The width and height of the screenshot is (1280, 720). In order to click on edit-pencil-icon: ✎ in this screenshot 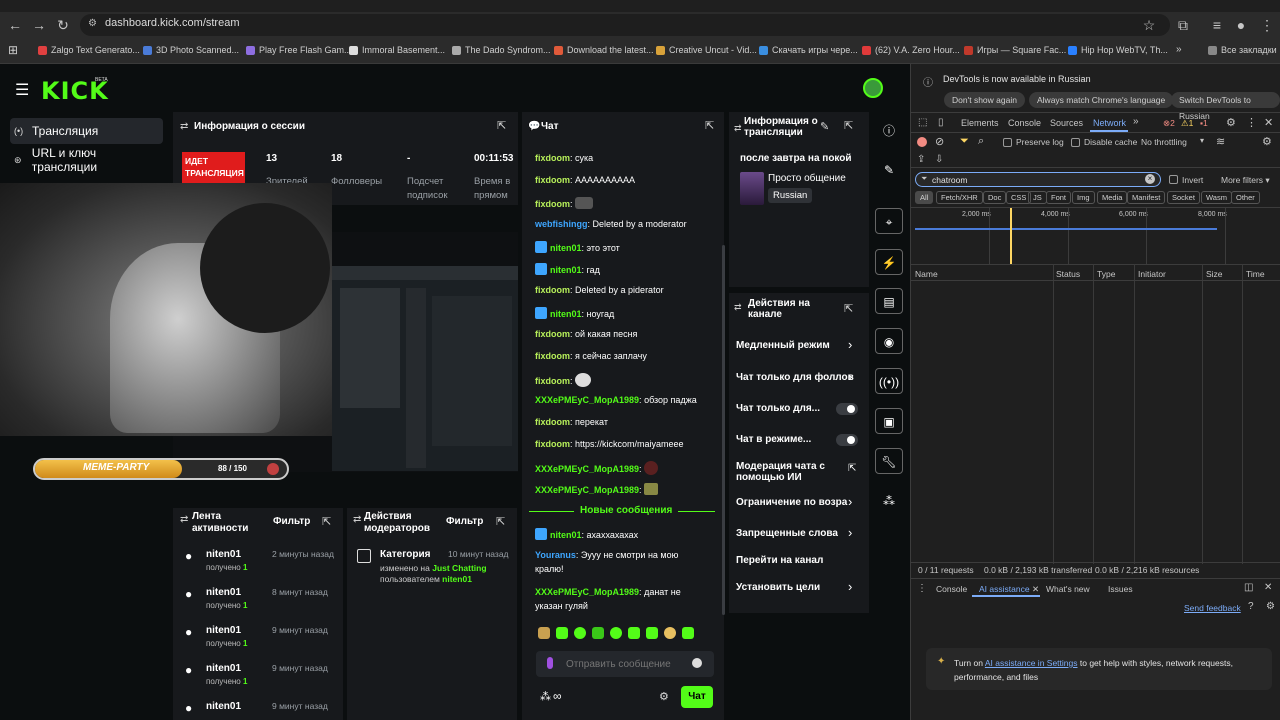, I will do `click(824, 126)`.